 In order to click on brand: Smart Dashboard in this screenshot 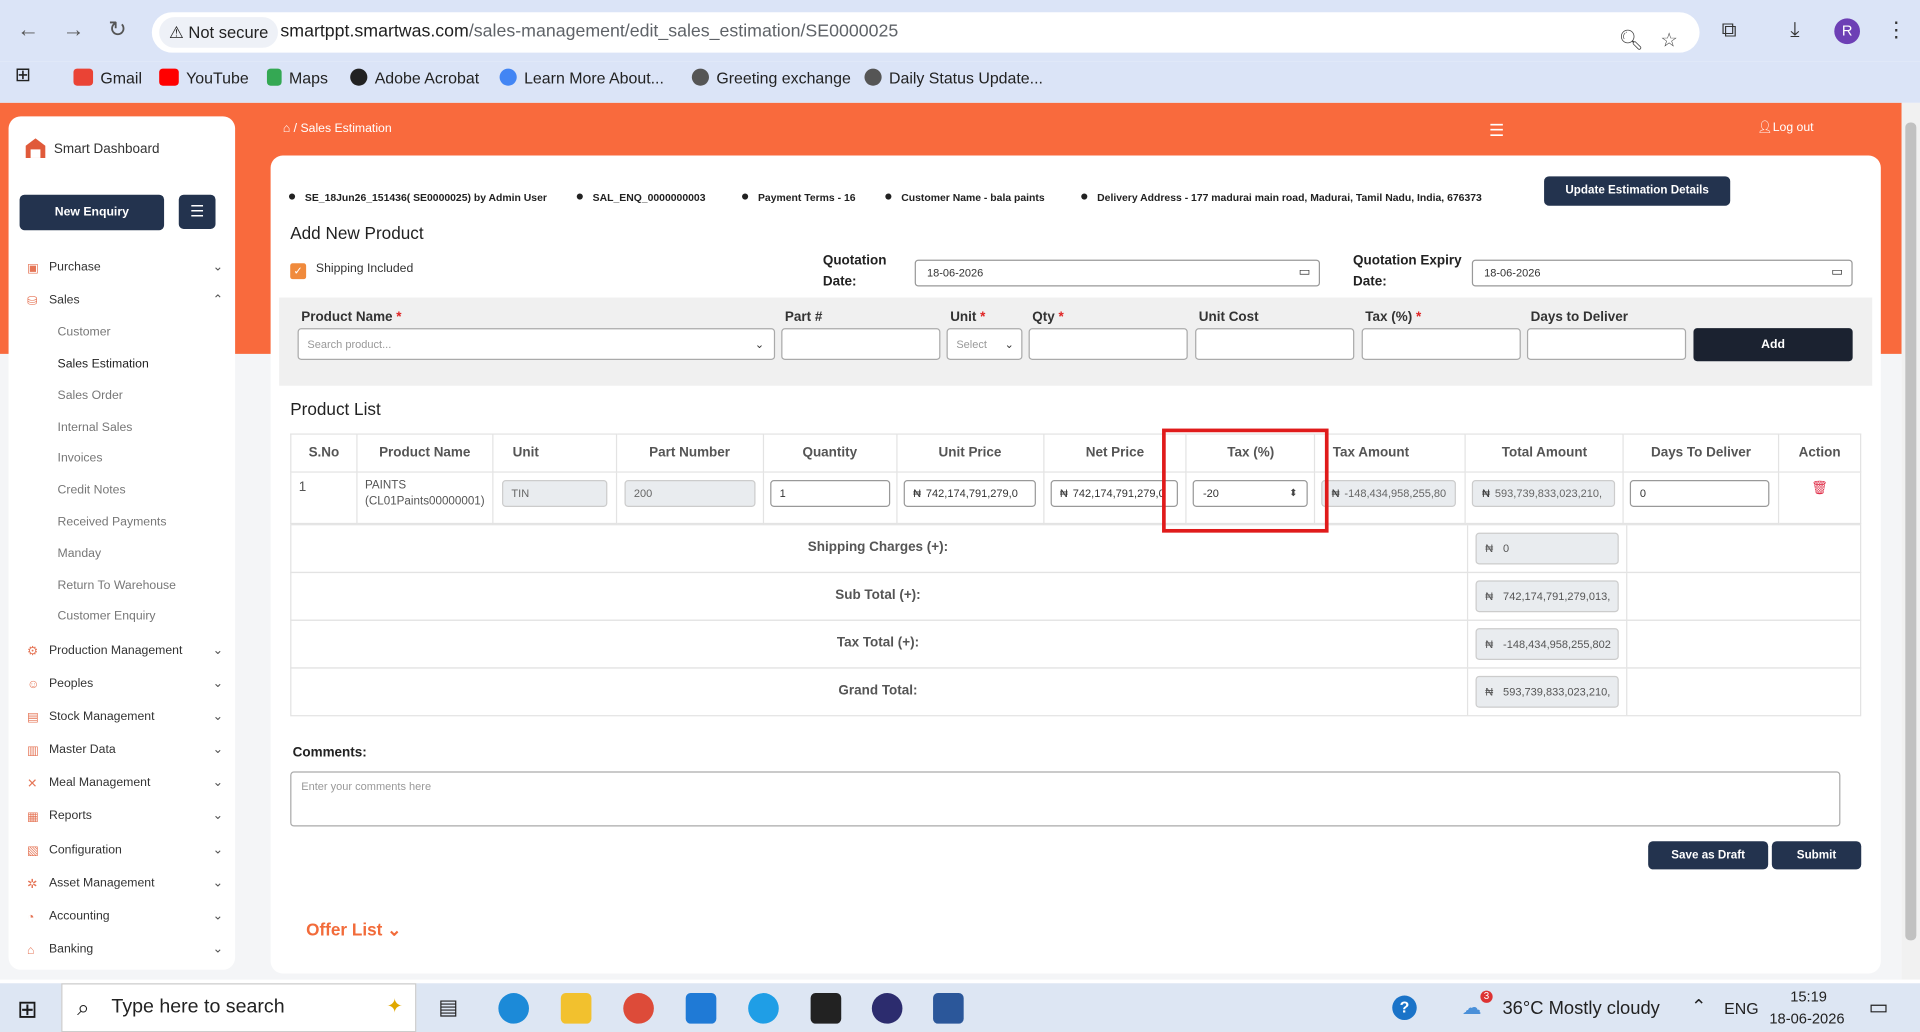, I will do `click(91, 148)`.